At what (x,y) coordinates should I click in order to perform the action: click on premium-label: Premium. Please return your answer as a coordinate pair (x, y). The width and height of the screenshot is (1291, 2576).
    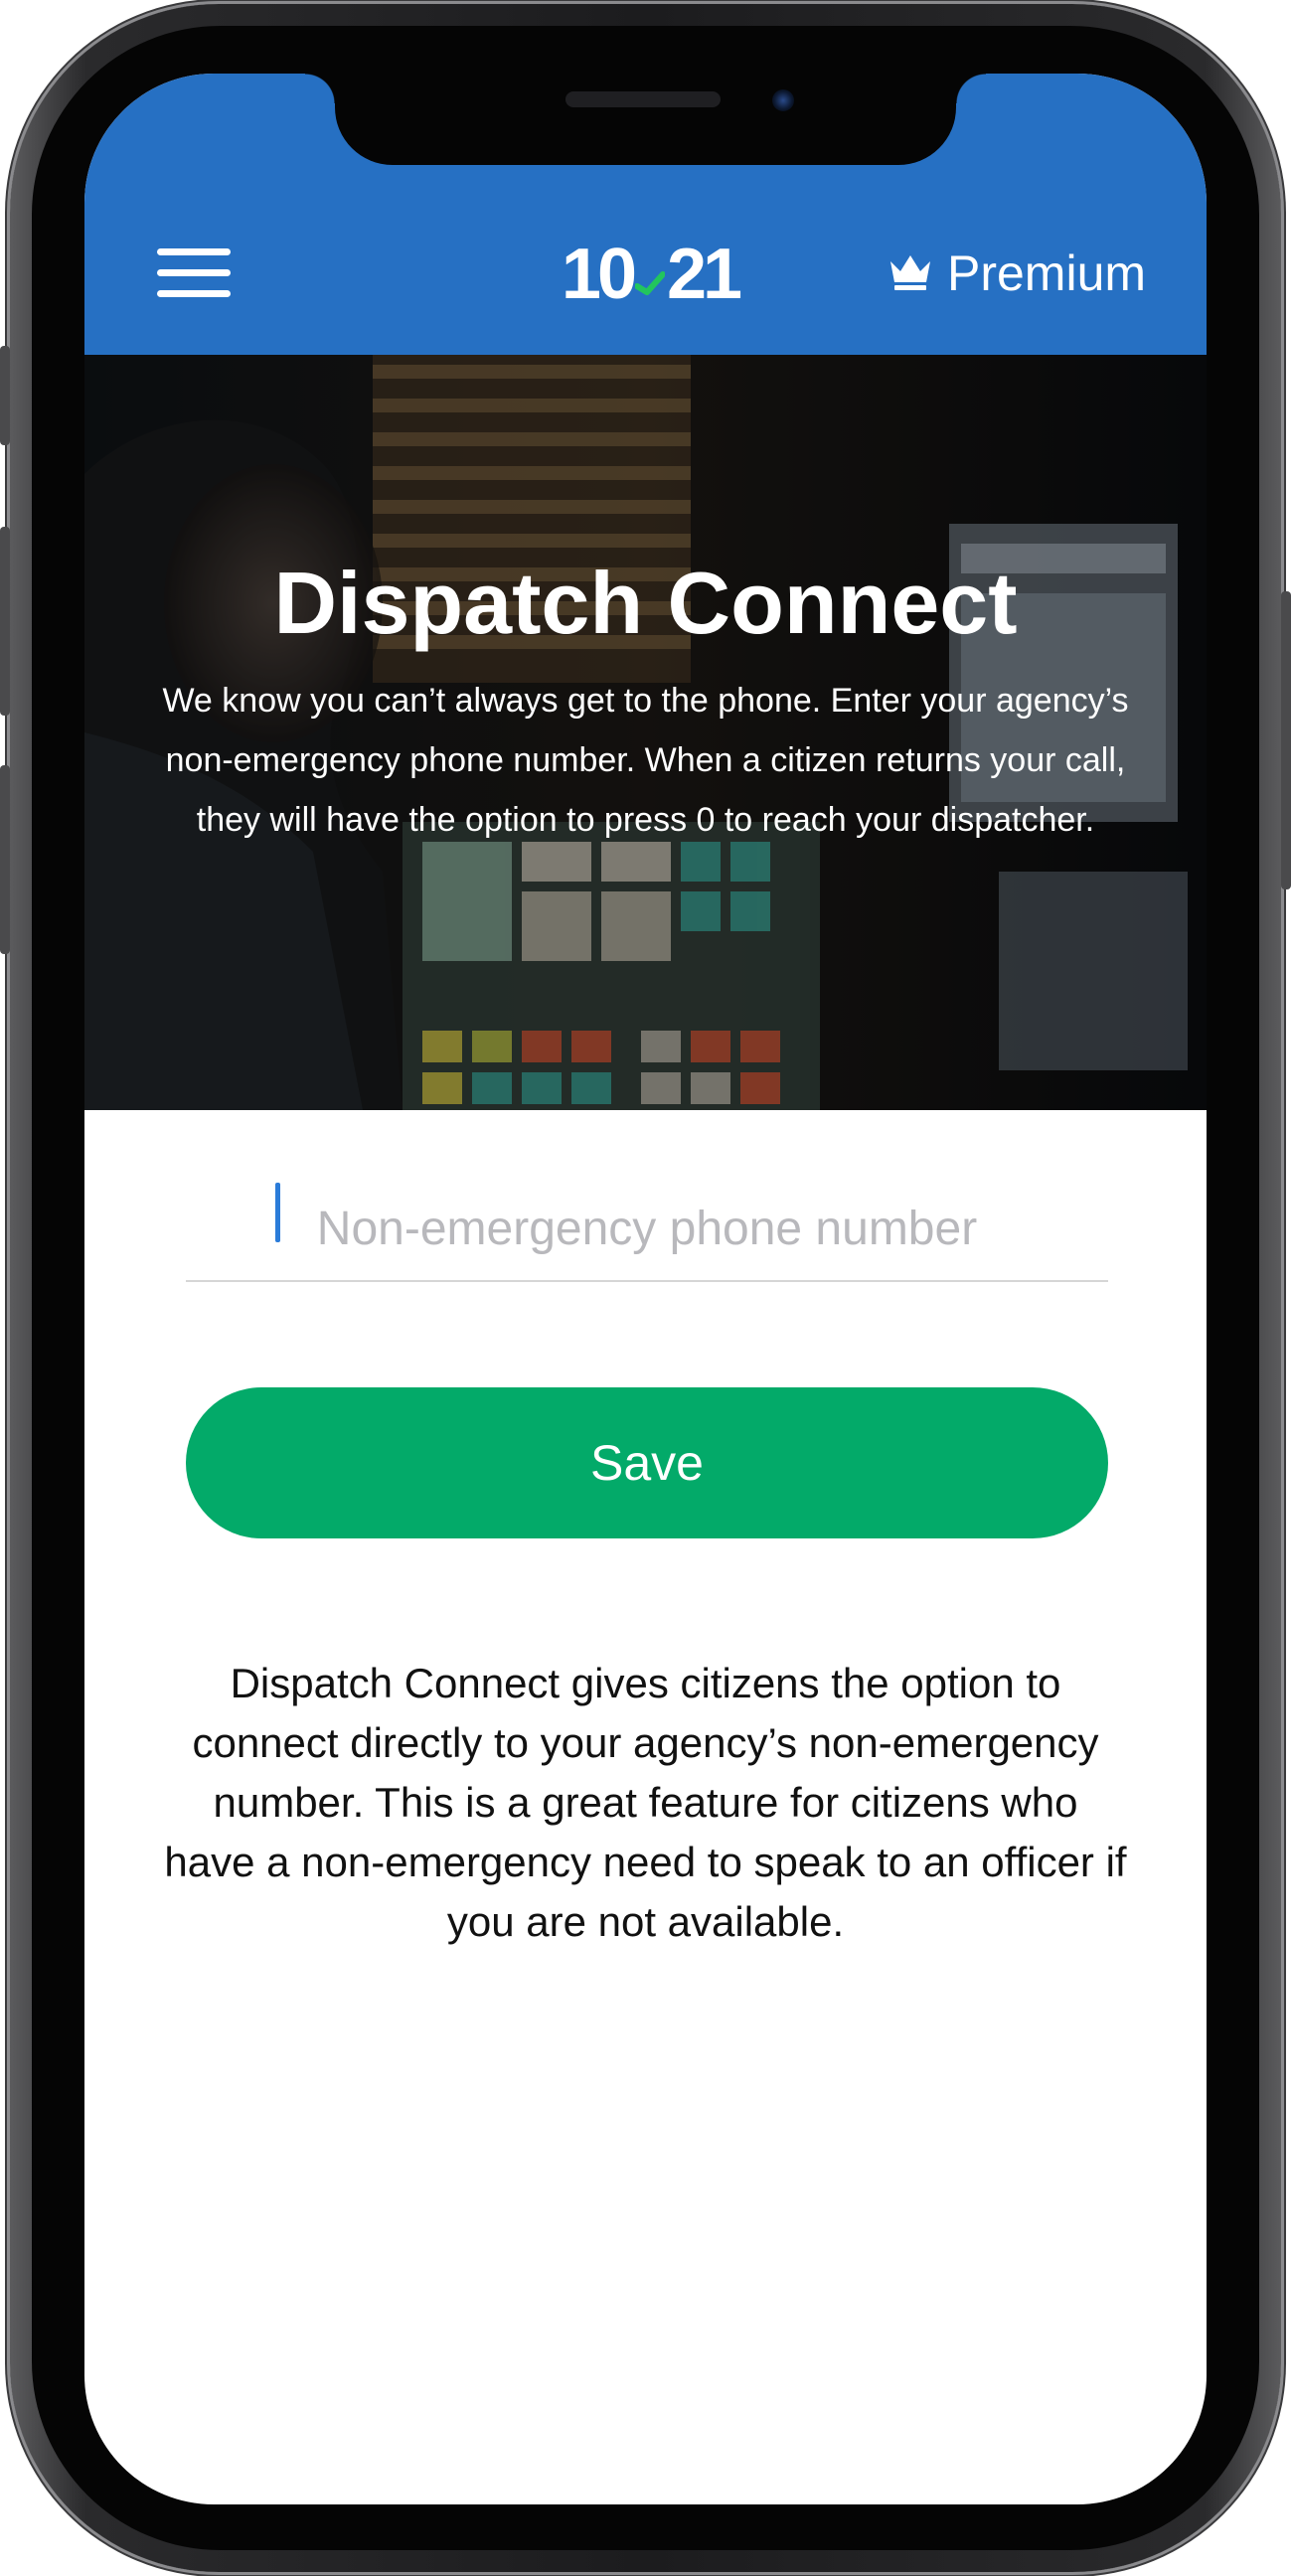
    Looking at the image, I should click on (1047, 273).